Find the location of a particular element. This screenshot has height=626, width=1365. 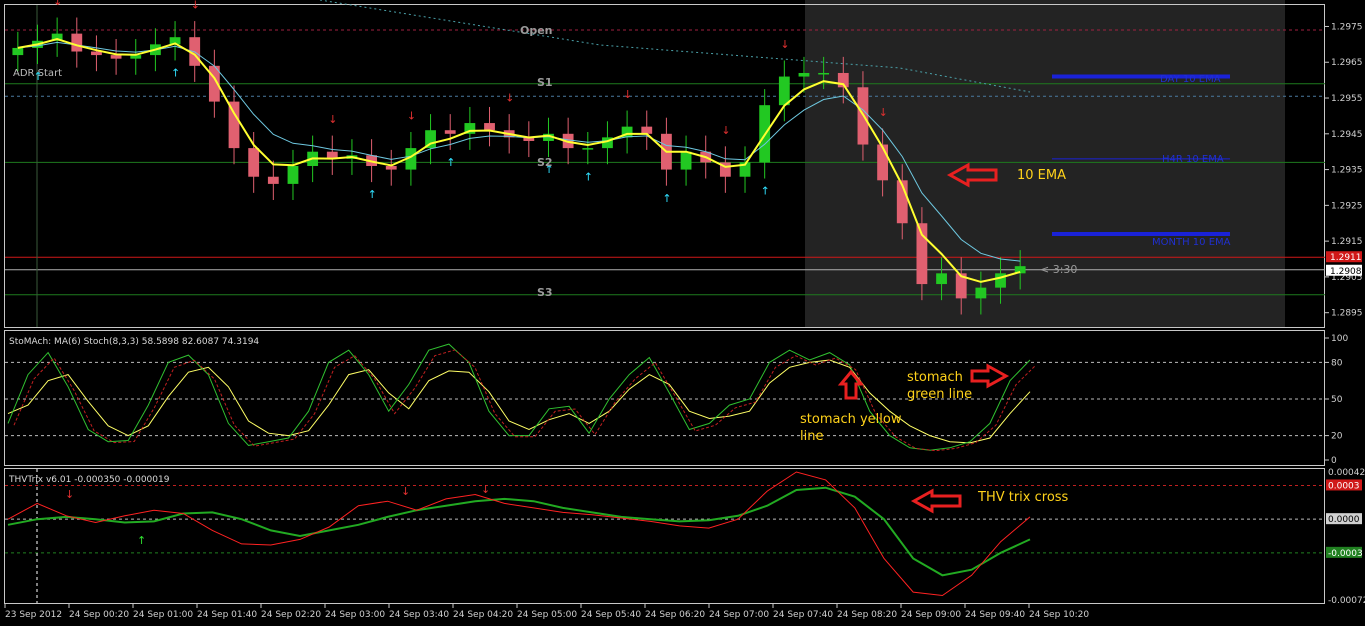

price-tick-label: 1.2965 is located at coordinates (1347, 63).